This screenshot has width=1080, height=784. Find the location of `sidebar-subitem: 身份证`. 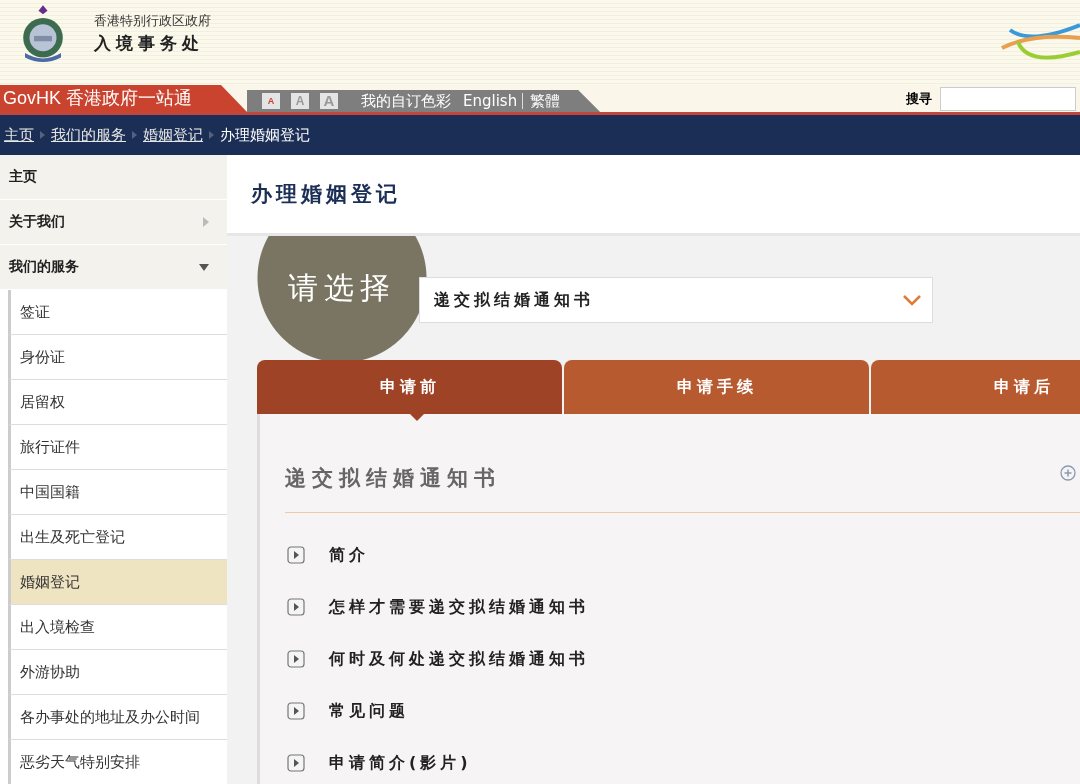

sidebar-subitem: 身份证 is located at coordinates (117, 357).